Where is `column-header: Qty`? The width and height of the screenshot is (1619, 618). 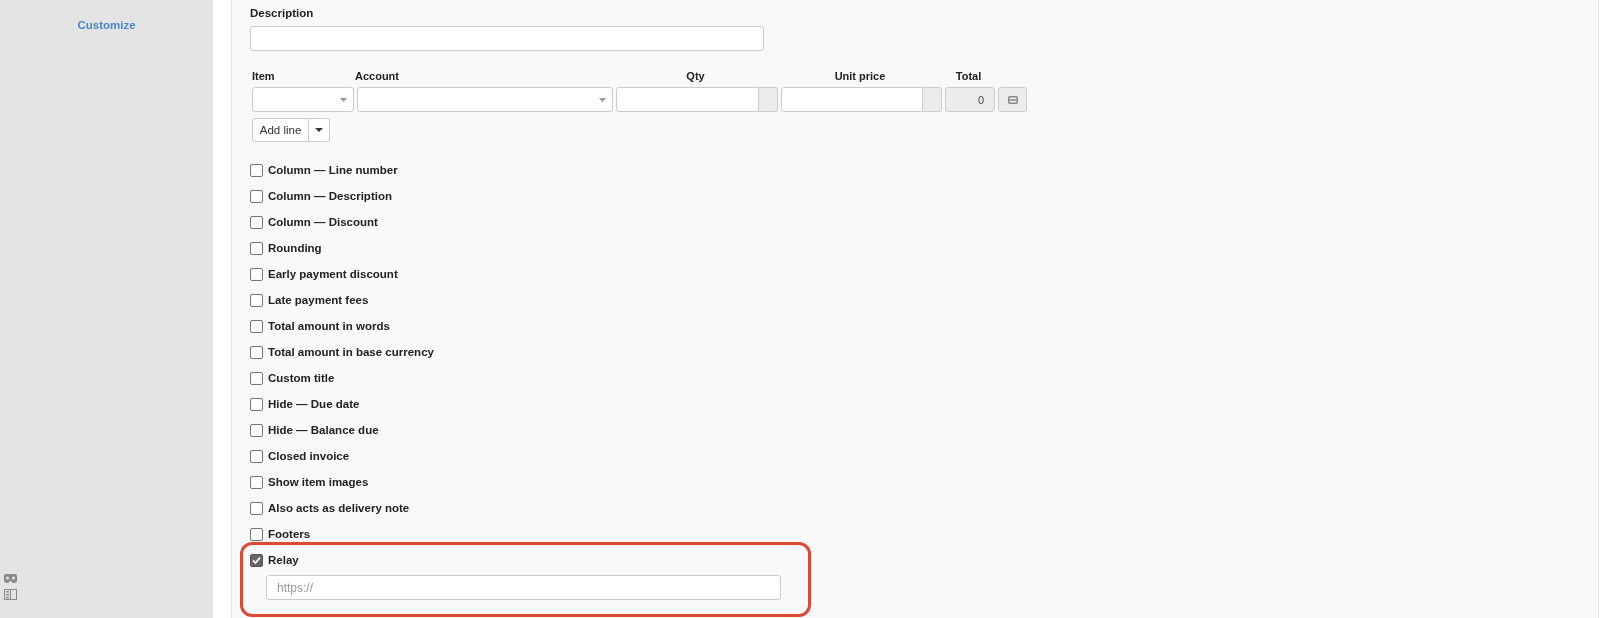
column-header: Qty is located at coordinates (695, 77).